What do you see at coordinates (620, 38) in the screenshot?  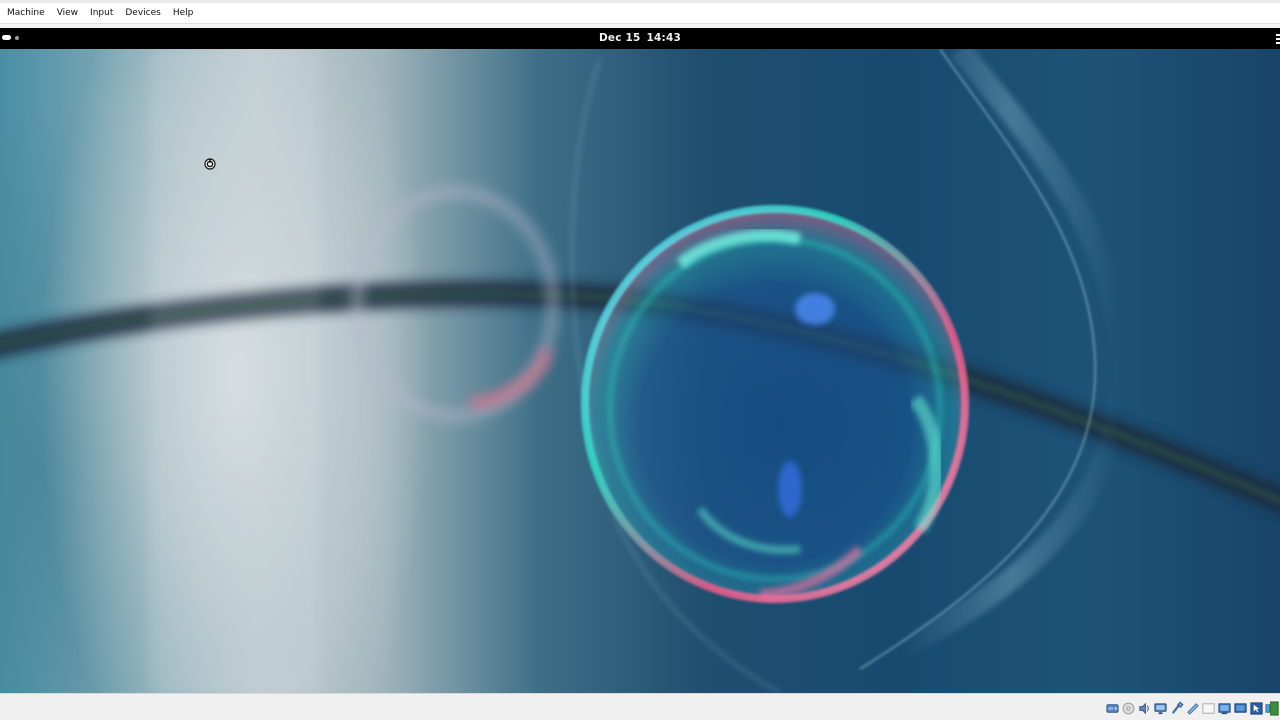 I see `clock-date: Dec 15` at bounding box center [620, 38].